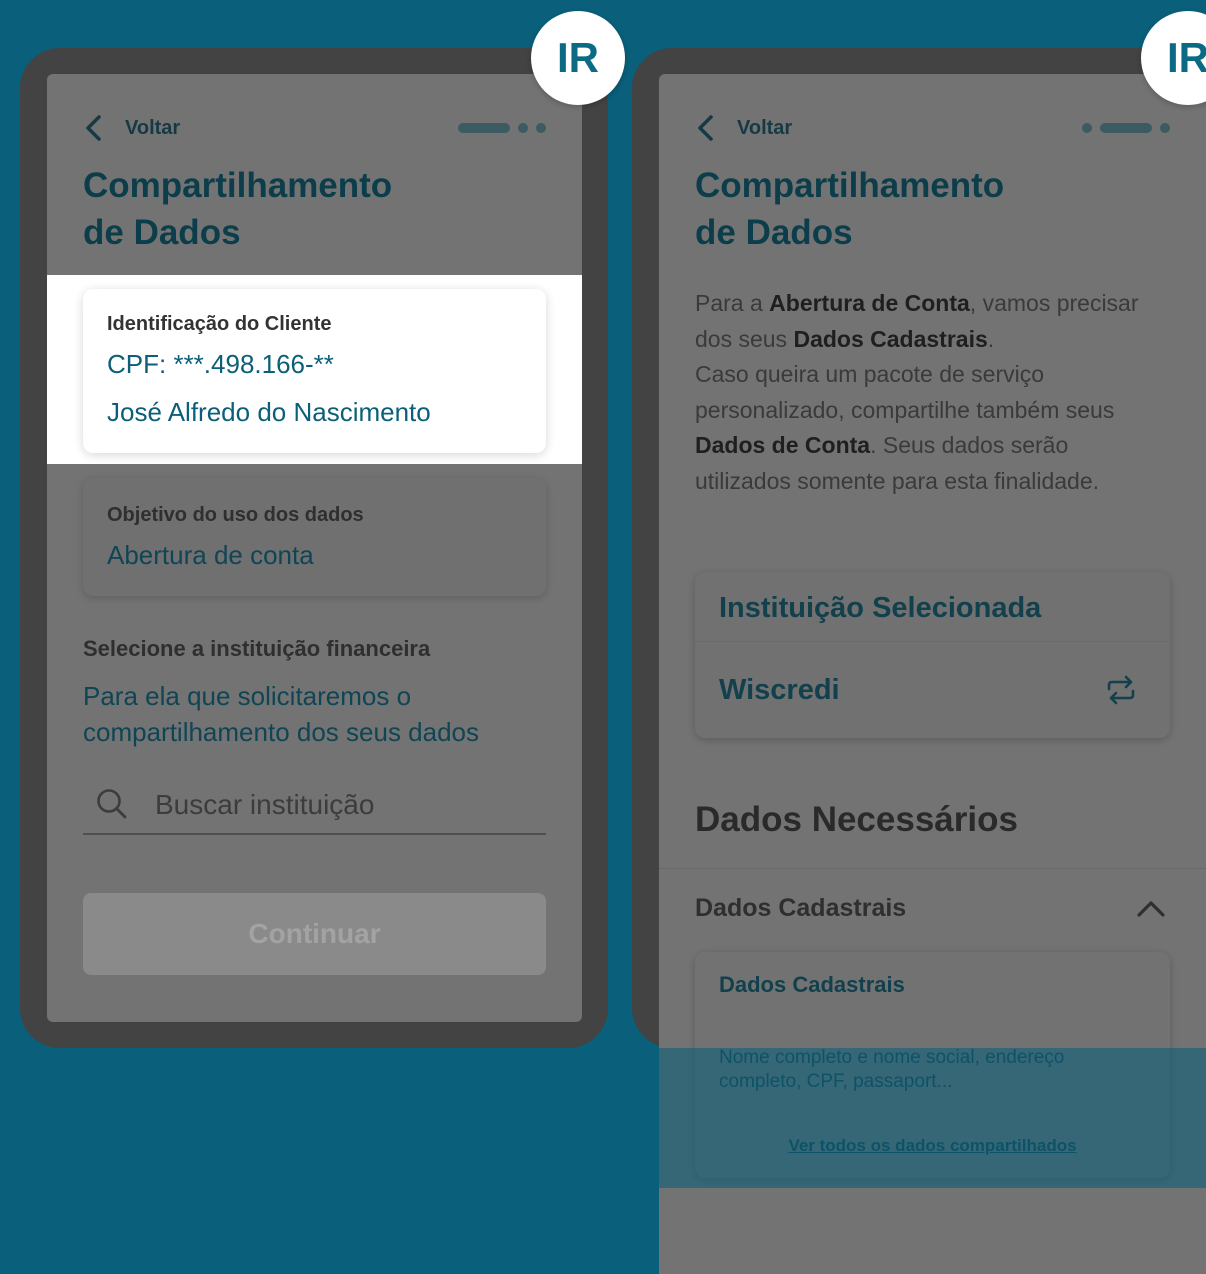  What do you see at coordinates (1121, 690) in the screenshot?
I see `swap-icon` at bounding box center [1121, 690].